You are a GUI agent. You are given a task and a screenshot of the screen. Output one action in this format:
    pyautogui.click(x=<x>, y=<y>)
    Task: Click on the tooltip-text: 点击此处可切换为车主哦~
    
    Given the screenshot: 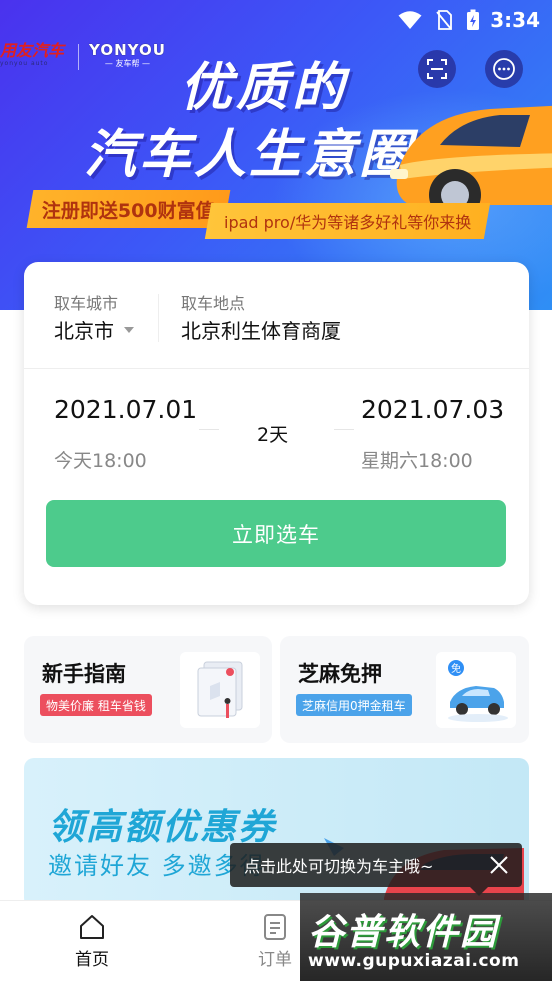 What is the action you would take?
    pyautogui.click(x=339, y=866)
    